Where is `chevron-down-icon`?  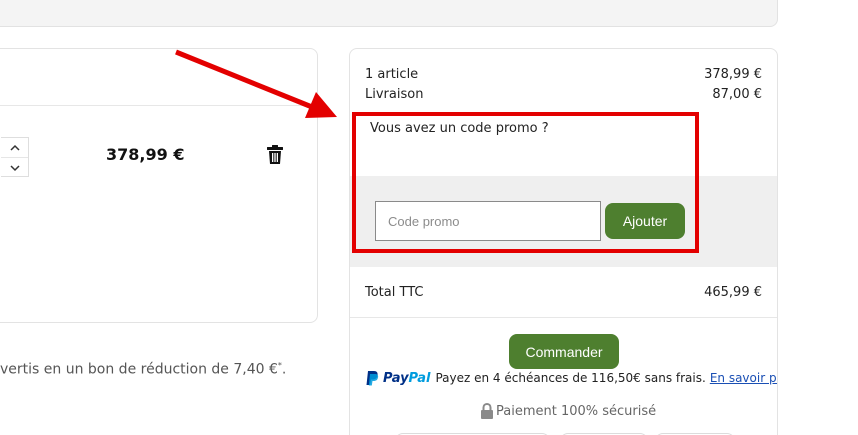 chevron-down-icon is located at coordinates (14, 167).